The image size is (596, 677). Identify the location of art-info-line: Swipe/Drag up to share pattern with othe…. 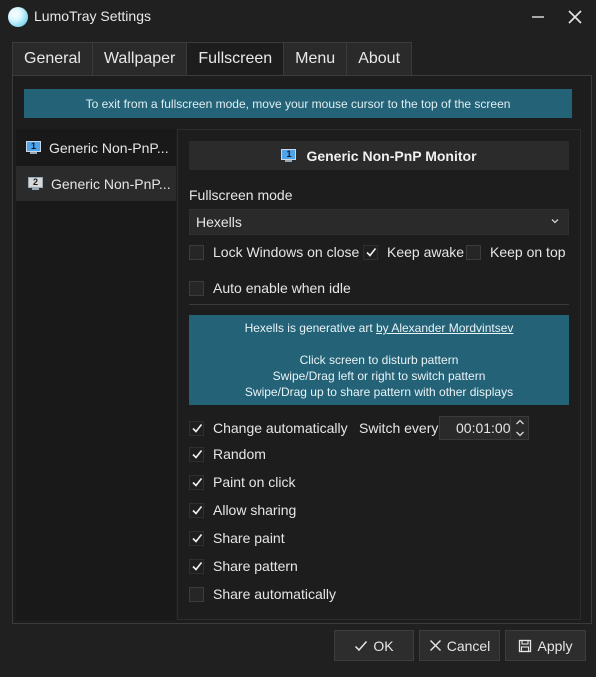
(379, 392).